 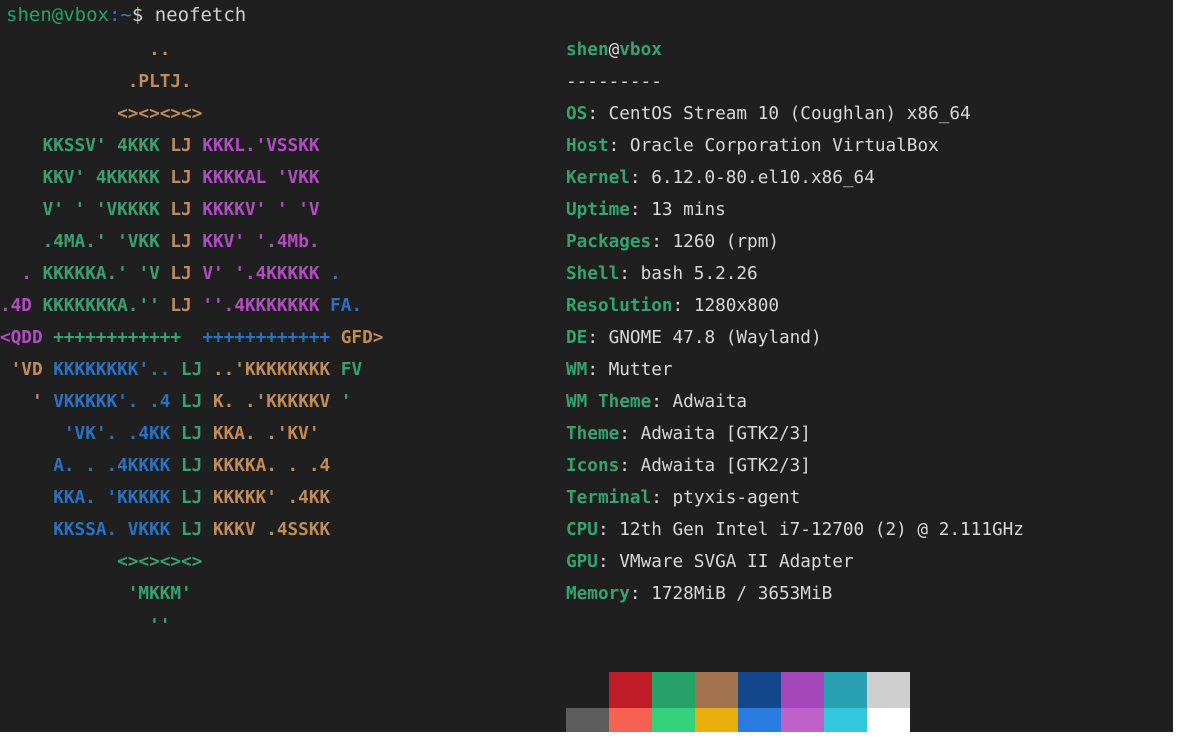 What do you see at coordinates (85, 626) in the screenshot?
I see `logo-line: ''` at bounding box center [85, 626].